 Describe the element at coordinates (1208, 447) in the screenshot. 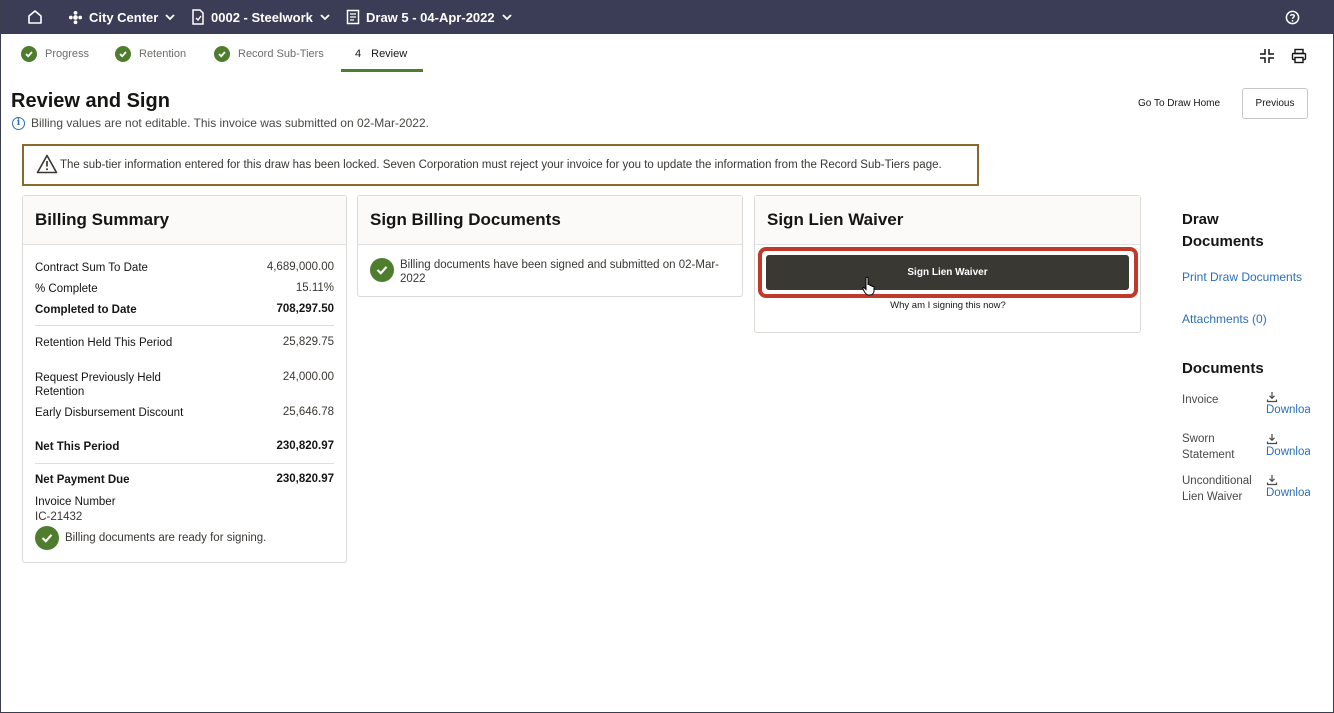

I see `doc-name-sworn-statement: Sworn Statement` at that location.